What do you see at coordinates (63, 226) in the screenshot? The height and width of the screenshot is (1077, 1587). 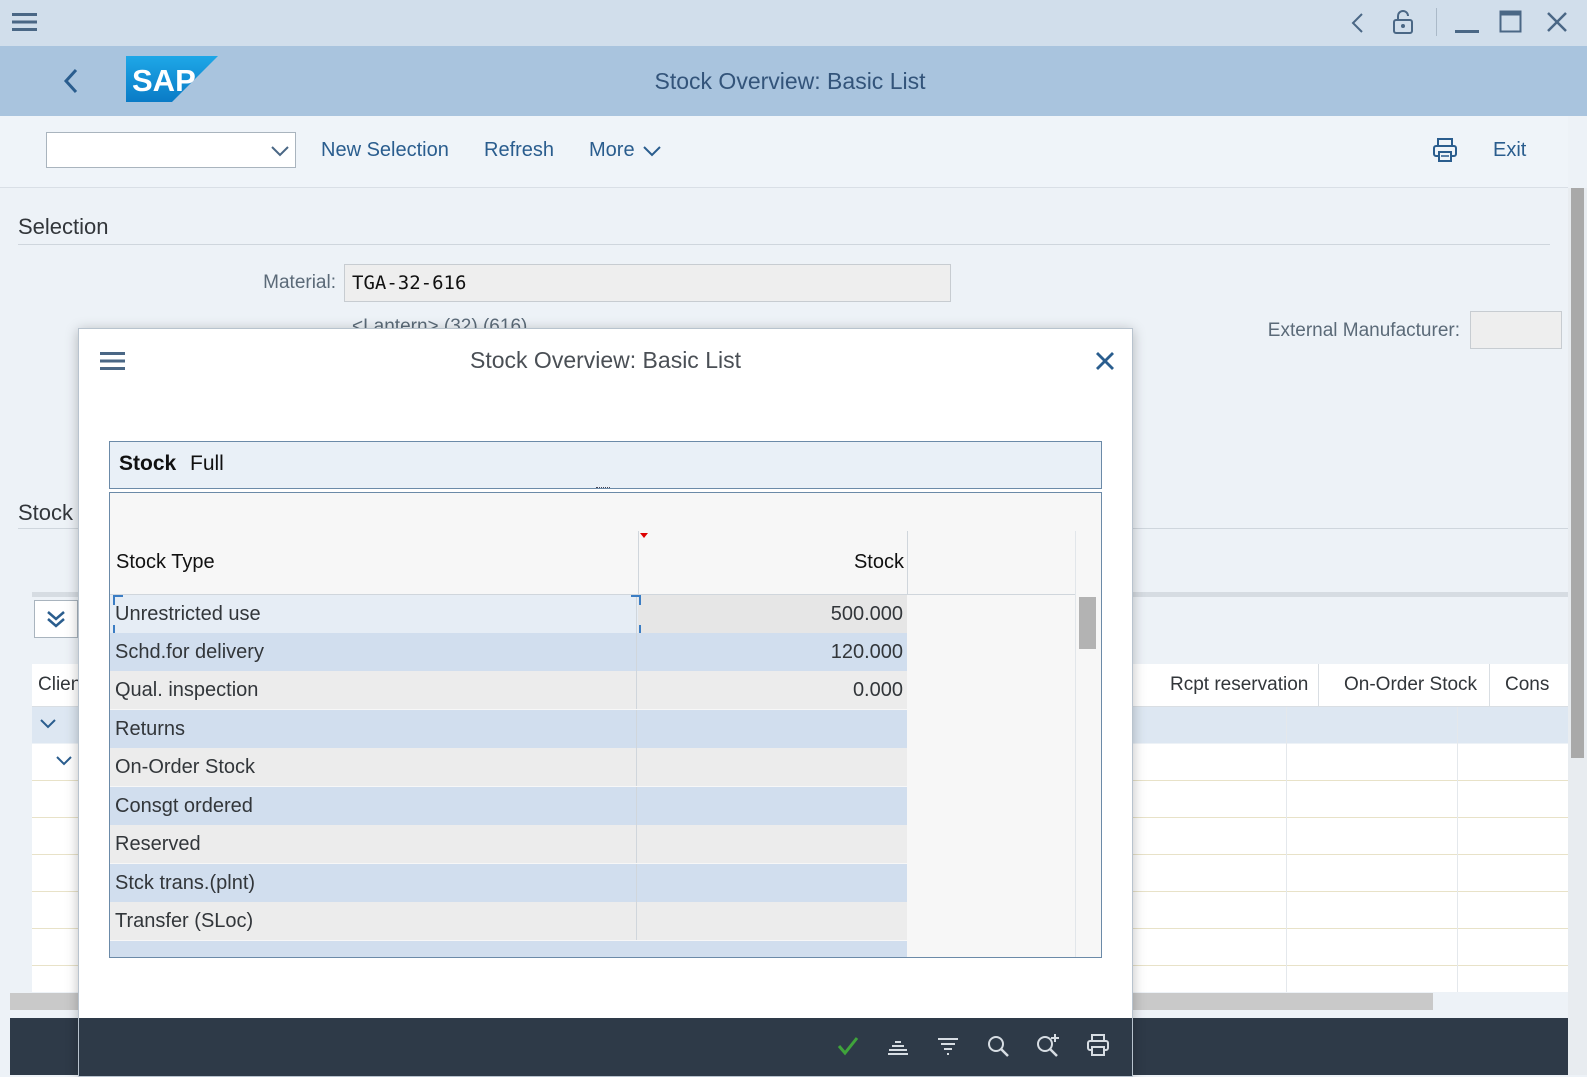 I see `selection-heading: Selection` at bounding box center [63, 226].